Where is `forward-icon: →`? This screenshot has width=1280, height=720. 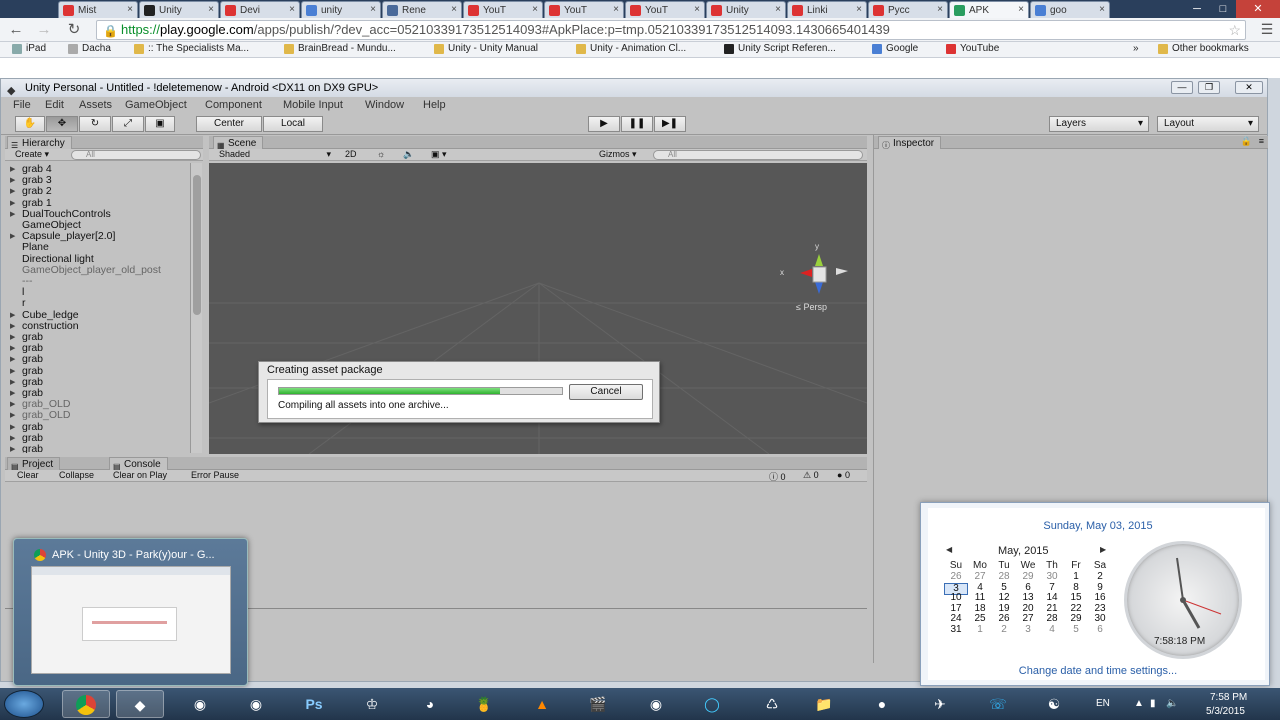 forward-icon: → is located at coordinates (44, 30).